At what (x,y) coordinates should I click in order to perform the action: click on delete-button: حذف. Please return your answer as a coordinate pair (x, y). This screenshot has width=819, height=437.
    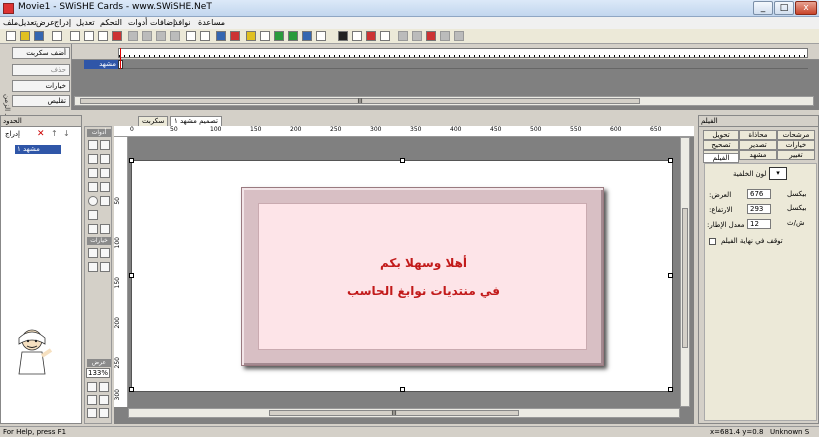
    Looking at the image, I should click on (41, 70).